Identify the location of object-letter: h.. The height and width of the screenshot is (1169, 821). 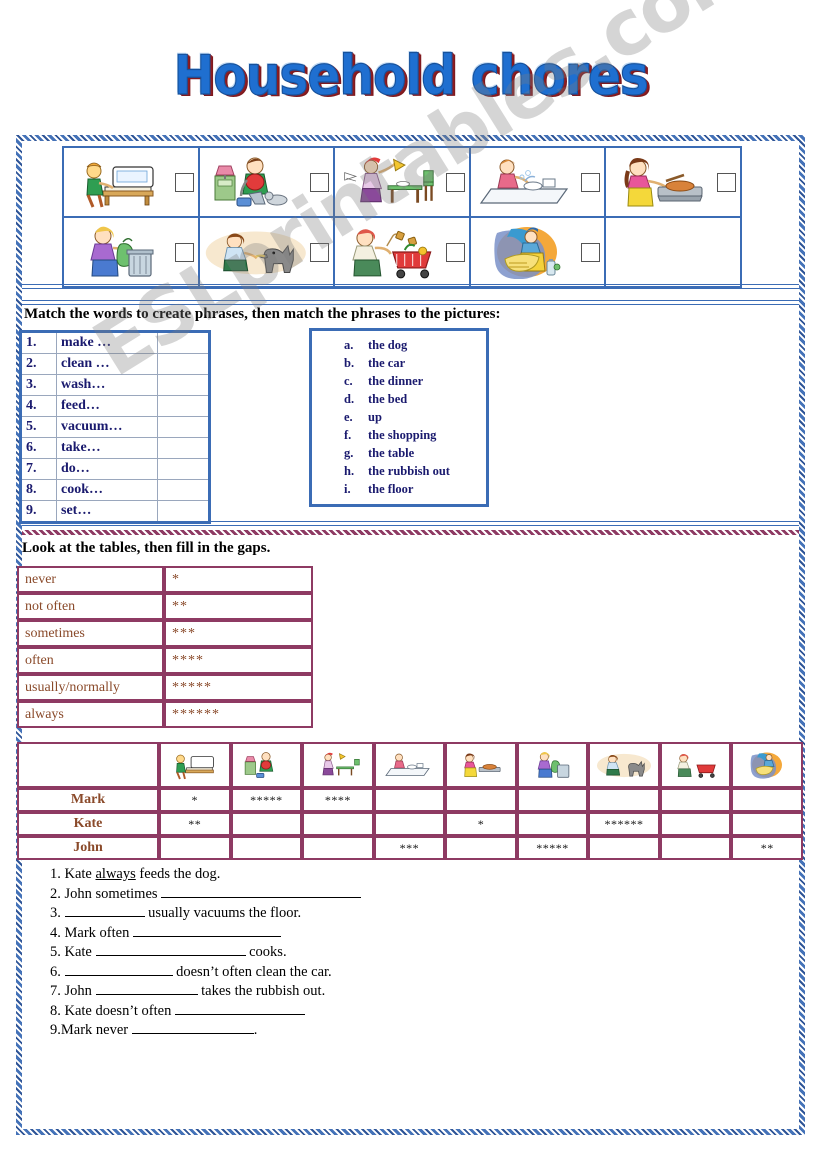
(349, 471).